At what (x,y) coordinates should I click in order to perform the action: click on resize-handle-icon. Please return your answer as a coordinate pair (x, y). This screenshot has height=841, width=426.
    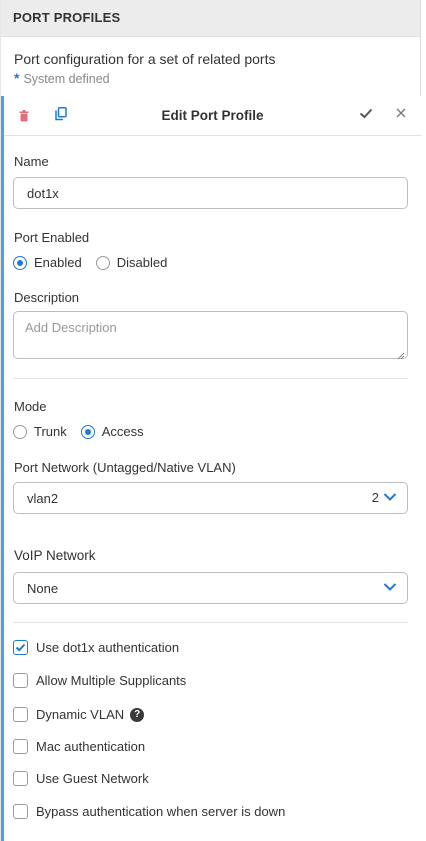
    Looking at the image, I should click on (401, 354).